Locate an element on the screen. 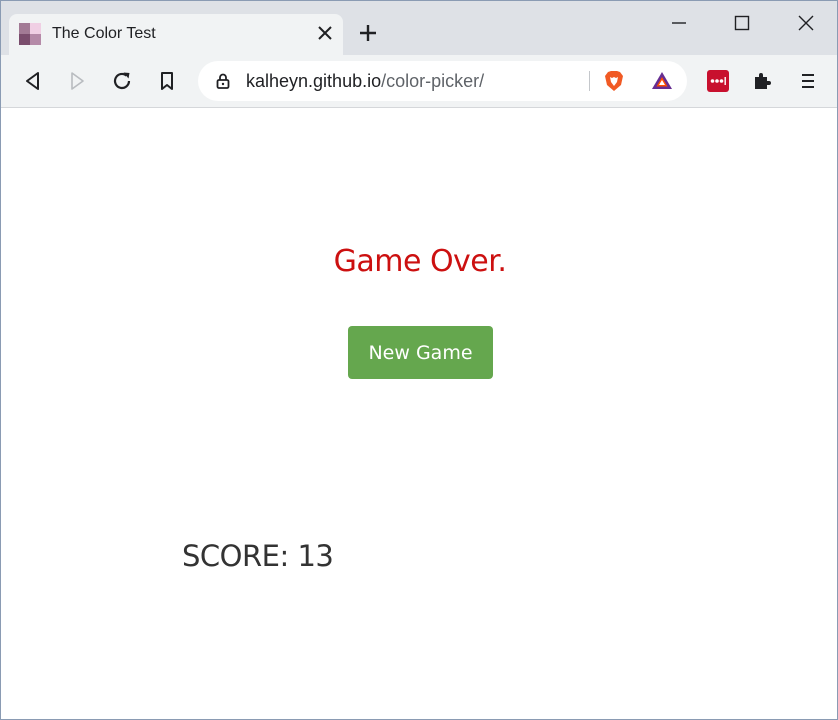  url-text: kalheyn.github.io/color-picker/ is located at coordinates (365, 81).